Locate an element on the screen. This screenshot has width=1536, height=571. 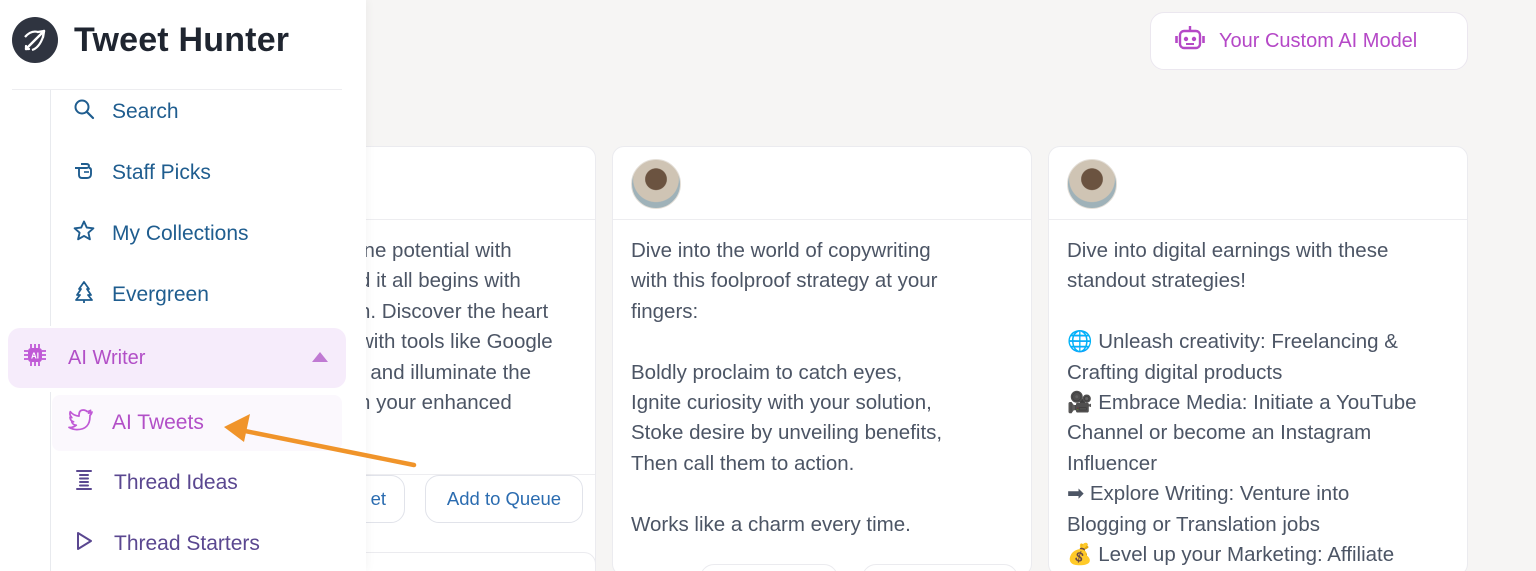
brand: Tweet Hunter is located at coordinates (150, 40).